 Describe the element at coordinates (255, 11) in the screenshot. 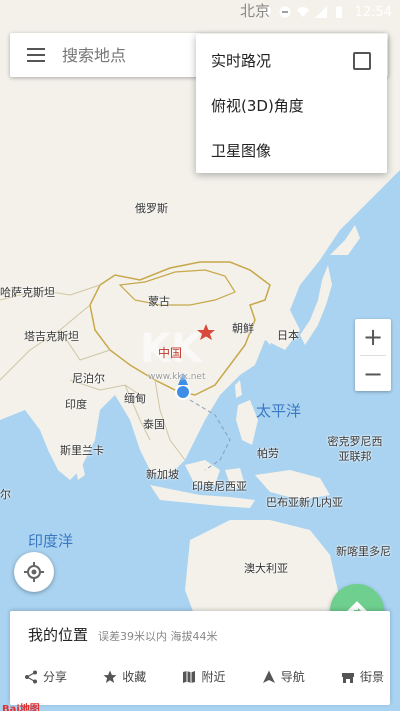

I see `status-bg-city: 北京` at that location.